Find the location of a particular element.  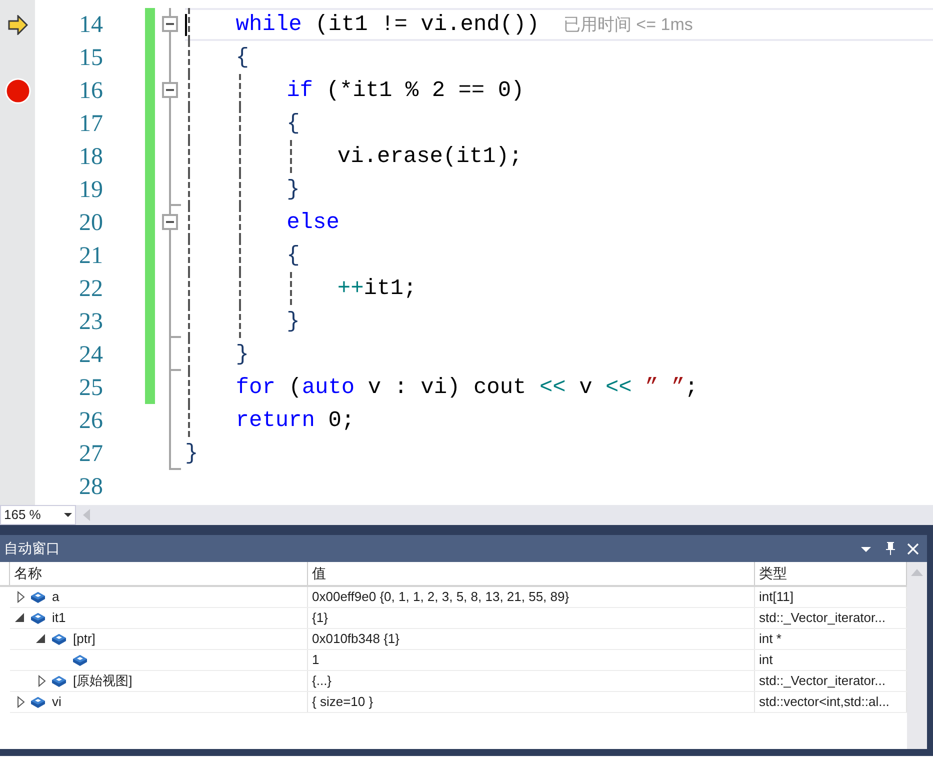

scrollbar is located at coordinates (917, 655).